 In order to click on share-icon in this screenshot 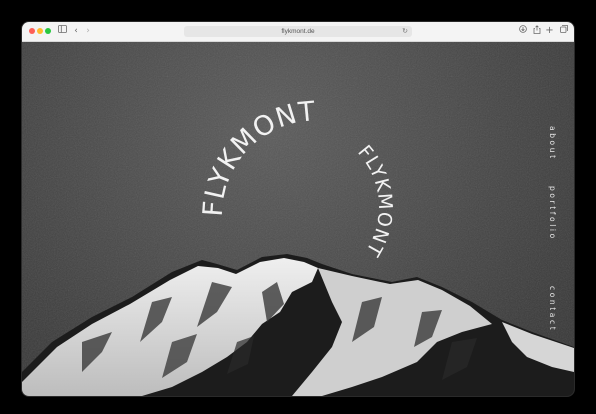, I will do `click(536, 31)`.